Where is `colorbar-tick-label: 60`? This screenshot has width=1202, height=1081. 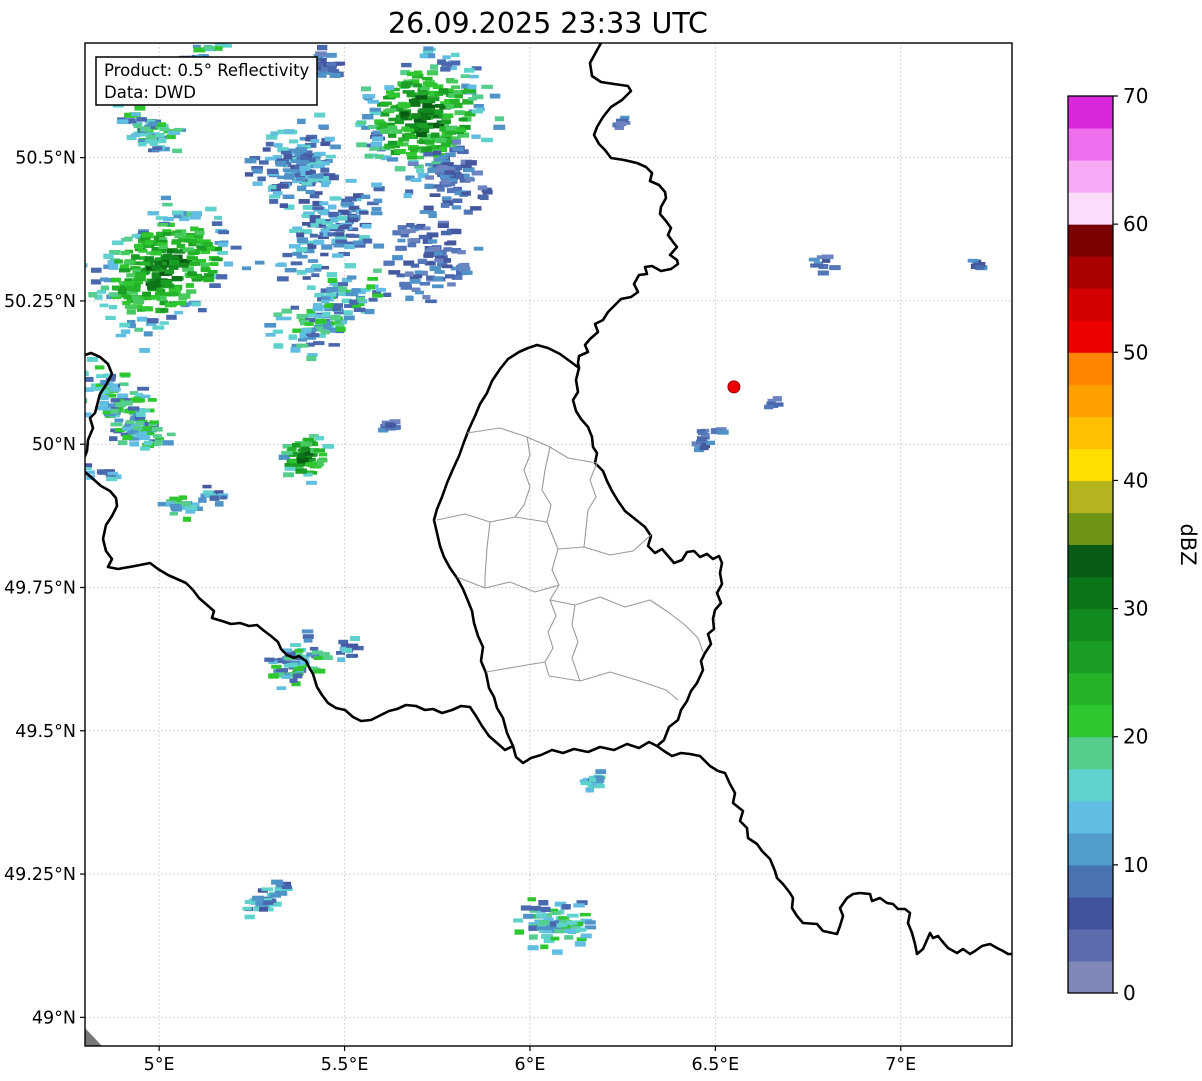 colorbar-tick-label: 60 is located at coordinates (1135, 224).